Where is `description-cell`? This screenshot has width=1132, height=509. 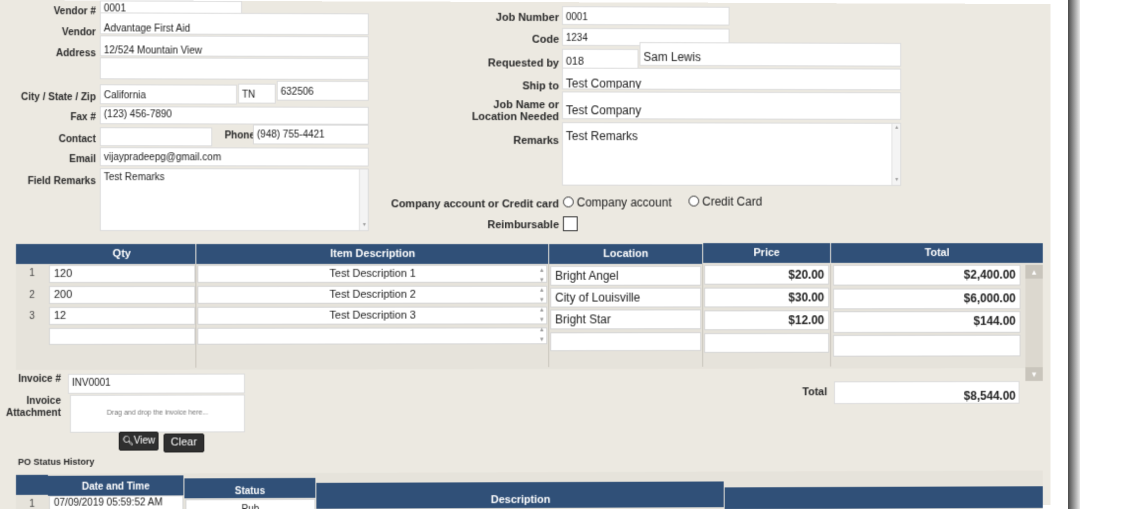
description-cell is located at coordinates (372, 335).